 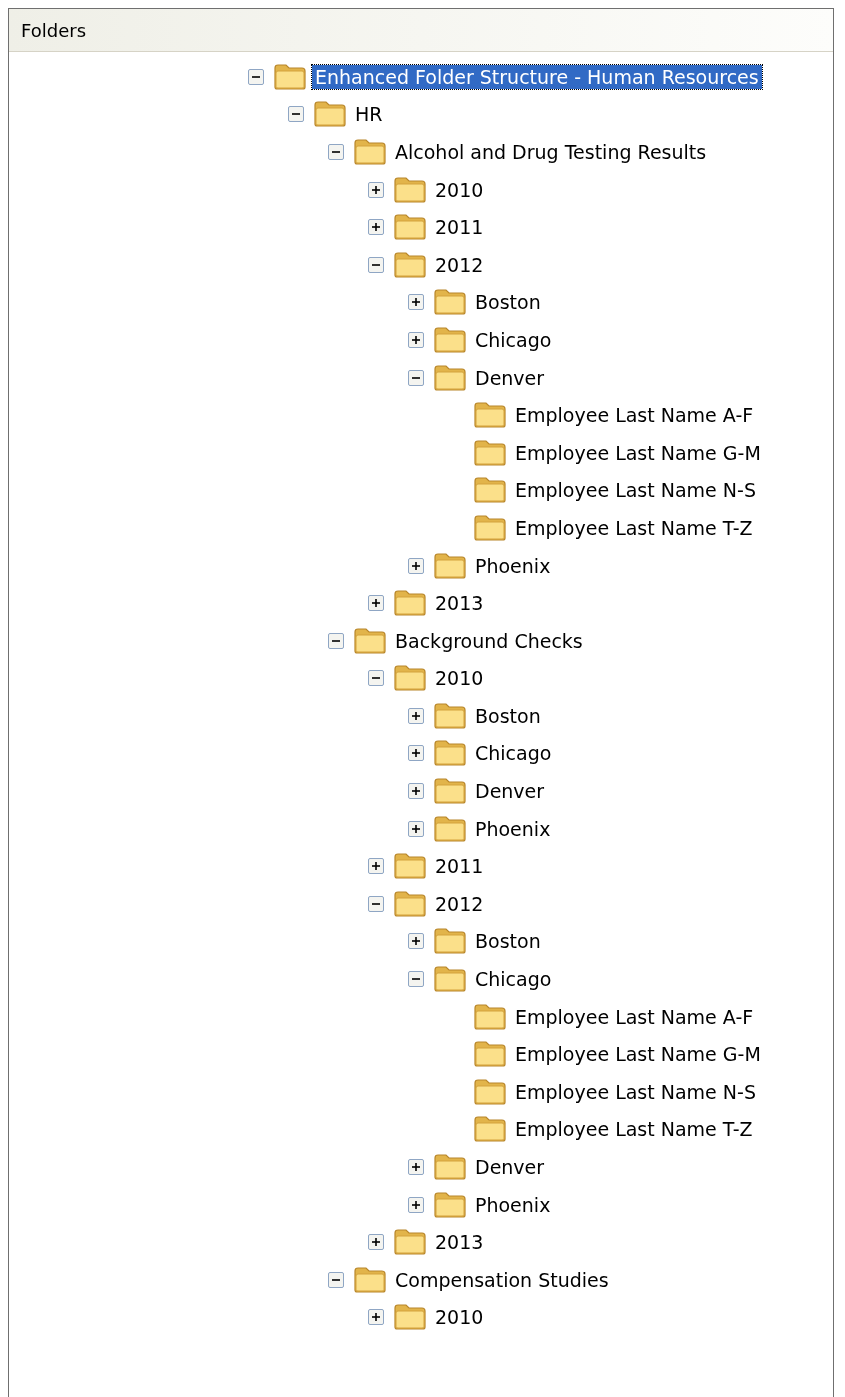 What do you see at coordinates (502, 1279) in the screenshot?
I see `tree-item: Compensation Studies` at bounding box center [502, 1279].